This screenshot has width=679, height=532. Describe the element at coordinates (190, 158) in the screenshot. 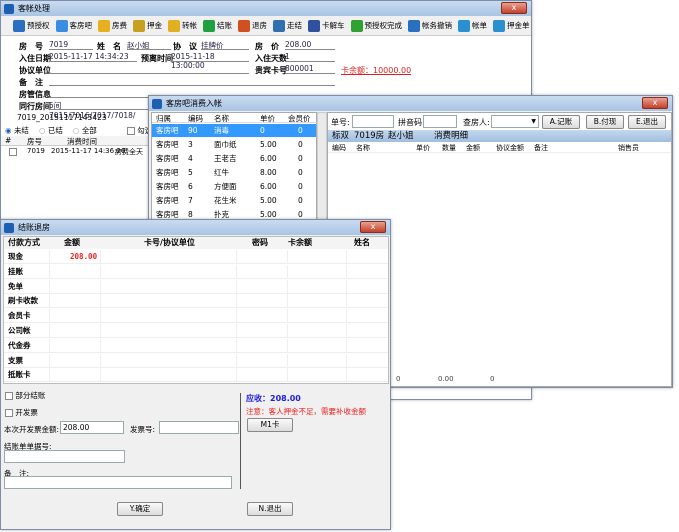

I see `cell: 4` at that location.